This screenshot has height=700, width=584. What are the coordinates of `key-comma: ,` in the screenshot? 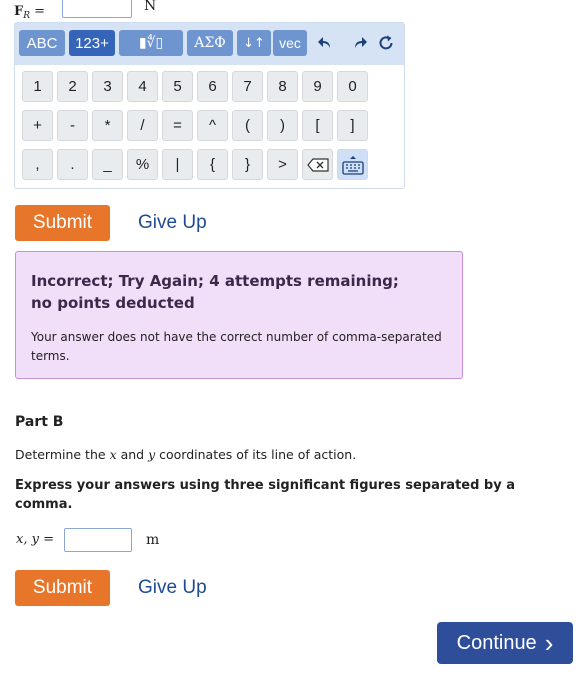 It's located at (37, 164).